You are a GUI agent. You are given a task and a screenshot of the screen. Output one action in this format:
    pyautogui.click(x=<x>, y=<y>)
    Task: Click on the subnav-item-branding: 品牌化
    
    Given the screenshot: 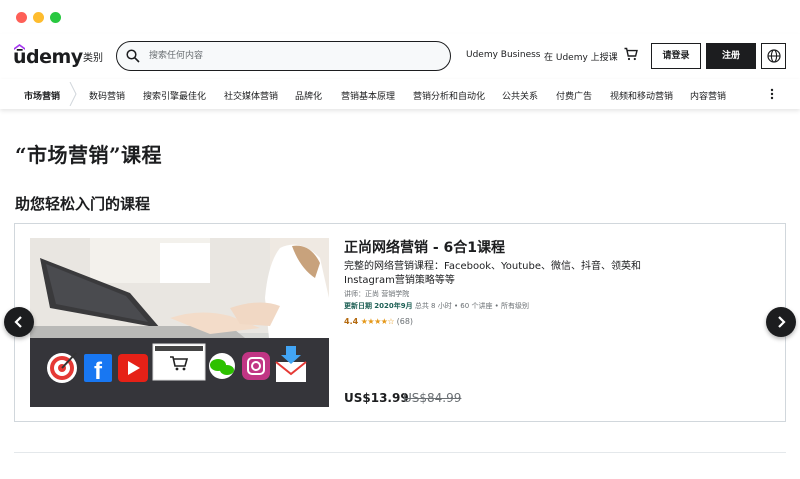 What is the action you would take?
    pyautogui.click(x=308, y=95)
    